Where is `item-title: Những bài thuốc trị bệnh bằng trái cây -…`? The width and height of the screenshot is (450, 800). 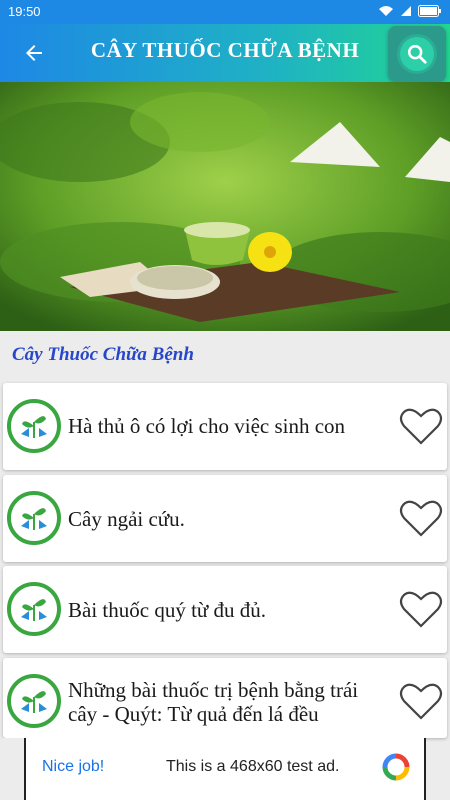
item-title: Những bài thuốc trị bệnh bằng trái cây -… is located at coordinates (213, 702).